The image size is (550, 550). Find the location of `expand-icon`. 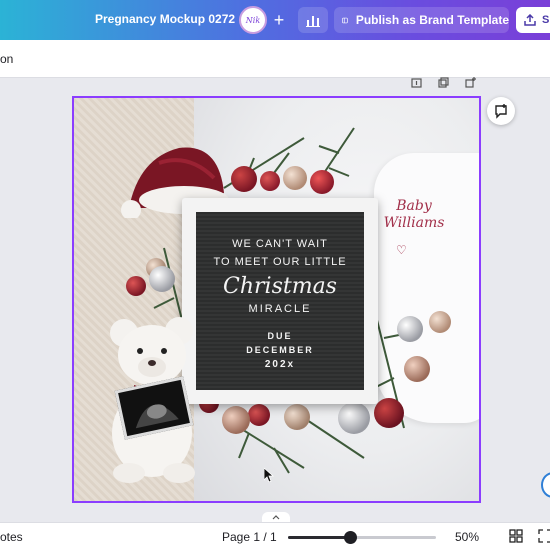

expand-icon is located at coordinates (544, 536).